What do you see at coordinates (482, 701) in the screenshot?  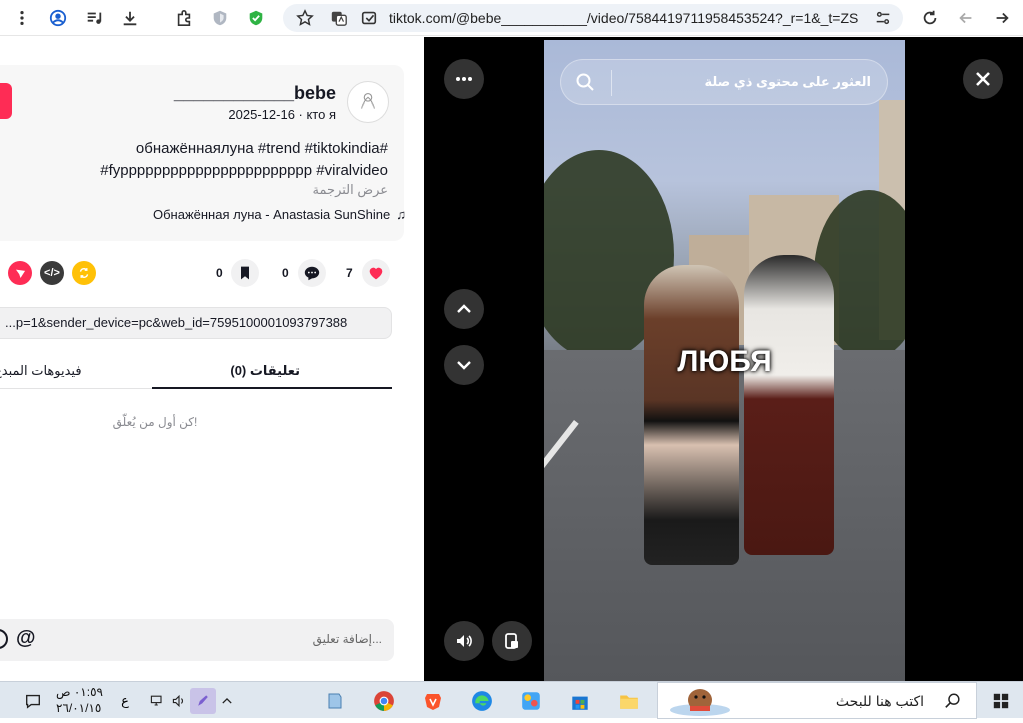 I see `edge-icon` at bounding box center [482, 701].